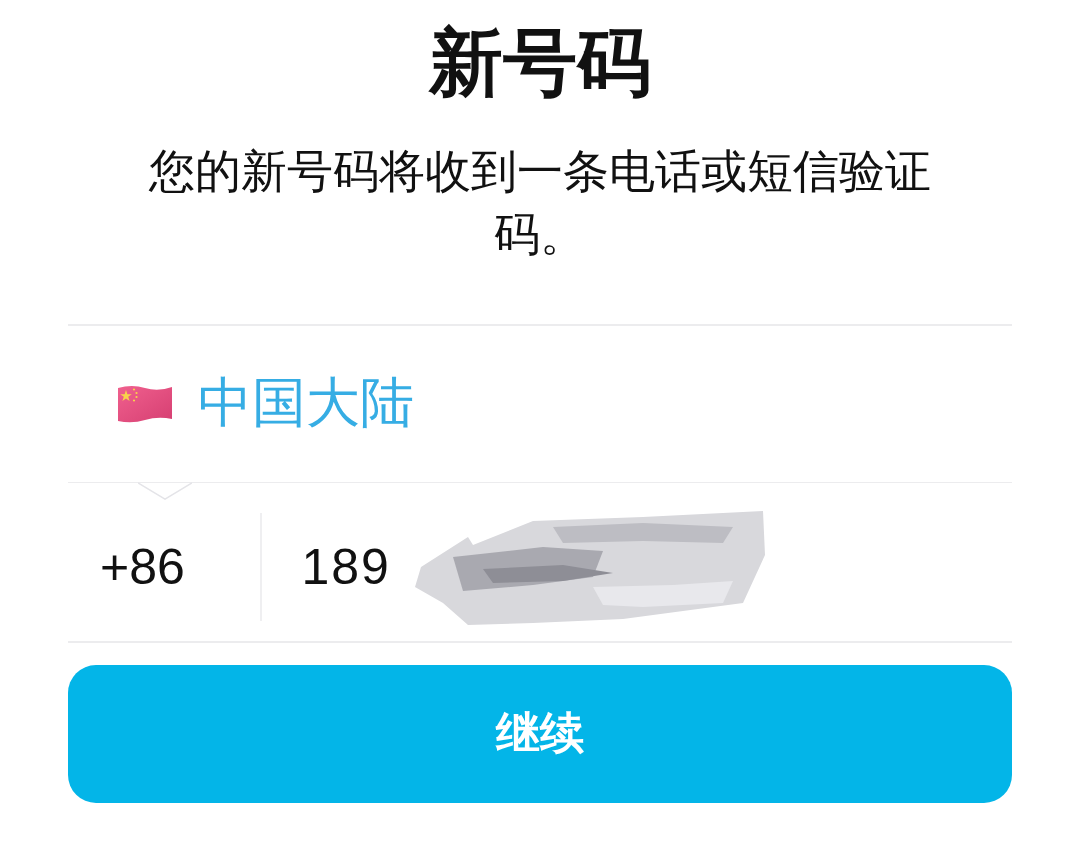 The image size is (1080, 846). Describe the element at coordinates (540, 62) in the screenshot. I see `page-title: 新号码` at that location.